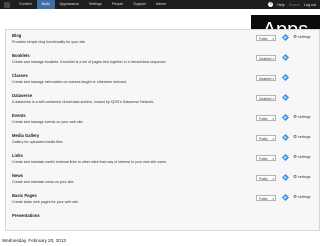 The height and width of the screenshot is (246, 320). I want to click on app-name: Links, so click(17, 155).